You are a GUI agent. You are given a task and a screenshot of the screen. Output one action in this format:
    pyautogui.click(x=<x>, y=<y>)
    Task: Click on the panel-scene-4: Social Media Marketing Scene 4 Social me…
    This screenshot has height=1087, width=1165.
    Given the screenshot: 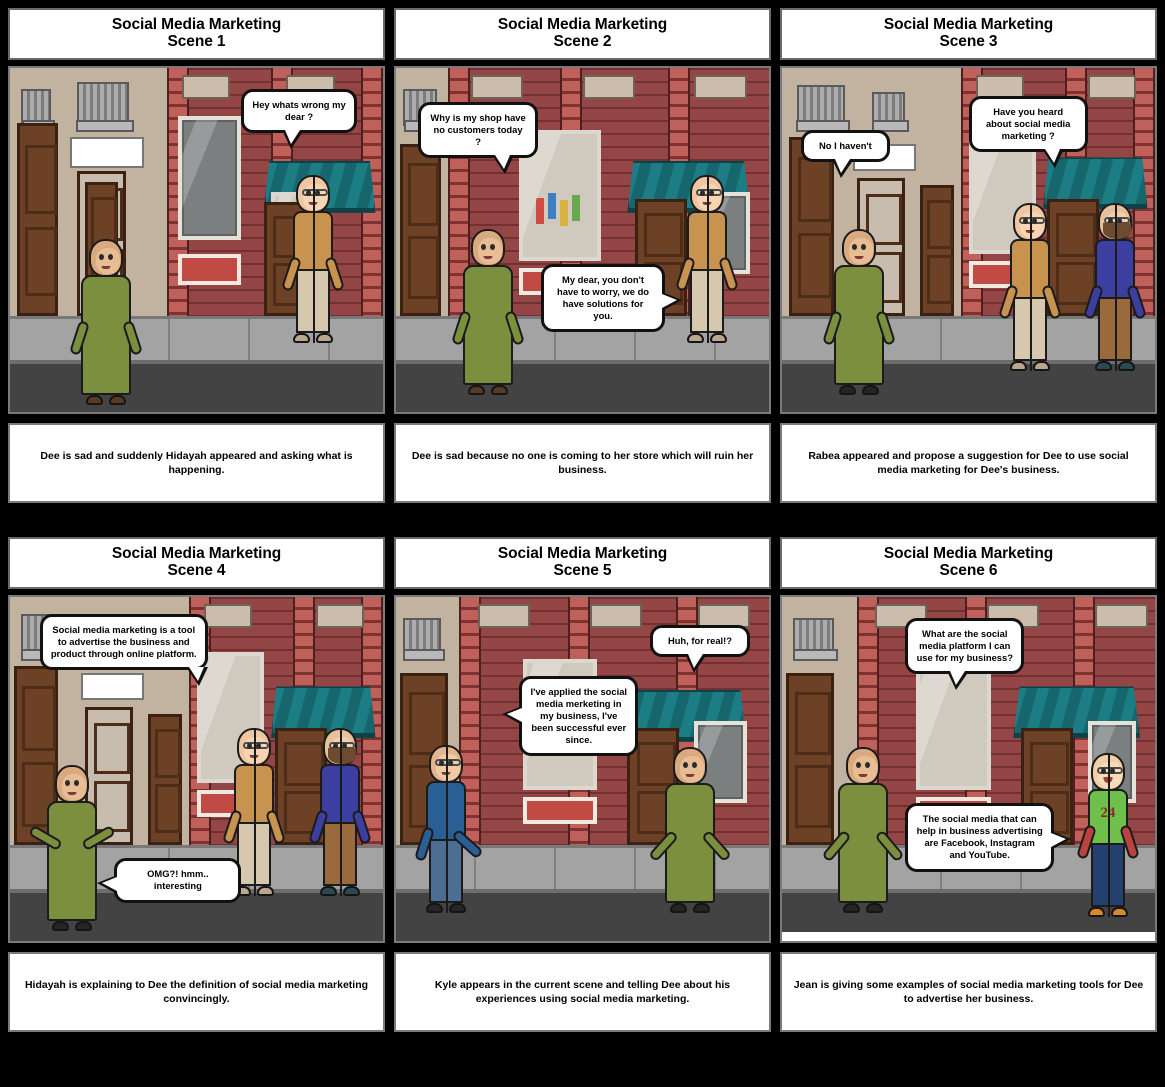 What is the action you would take?
    pyautogui.click(x=196, y=784)
    